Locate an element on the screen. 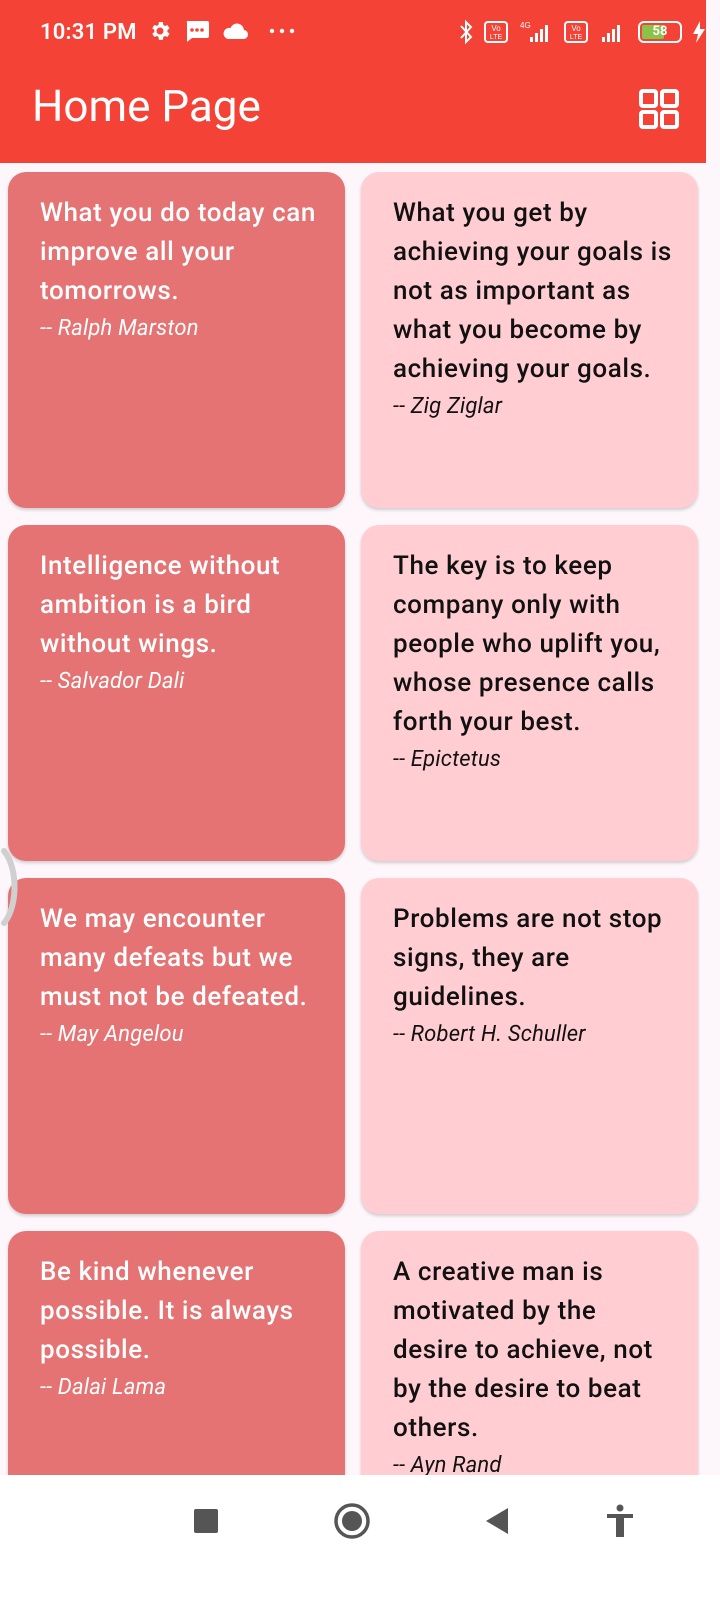  battery-icon: 58 is located at coordinates (660, 32).